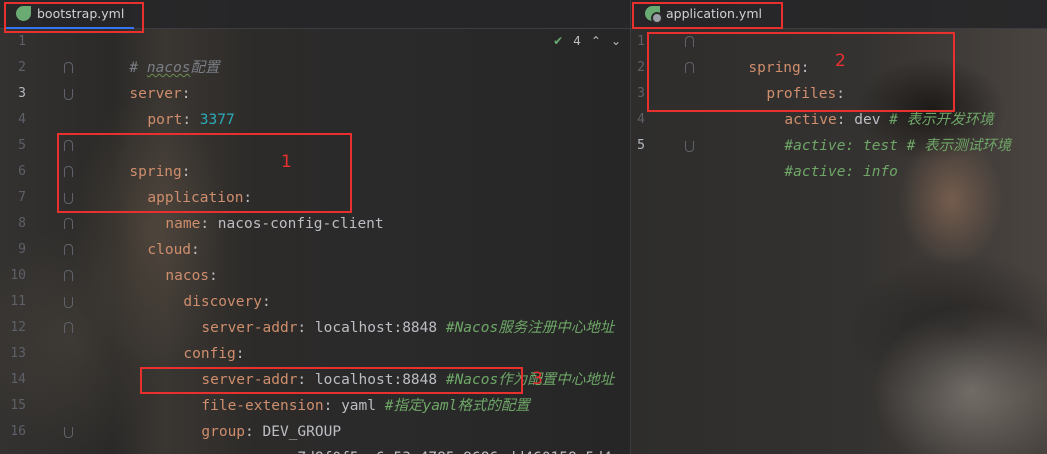 This screenshot has height=454, width=1047. What do you see at coordinates (187, 338) in the screenshot?
I see `code-line-12: config:` at bounding box center [187, 338].